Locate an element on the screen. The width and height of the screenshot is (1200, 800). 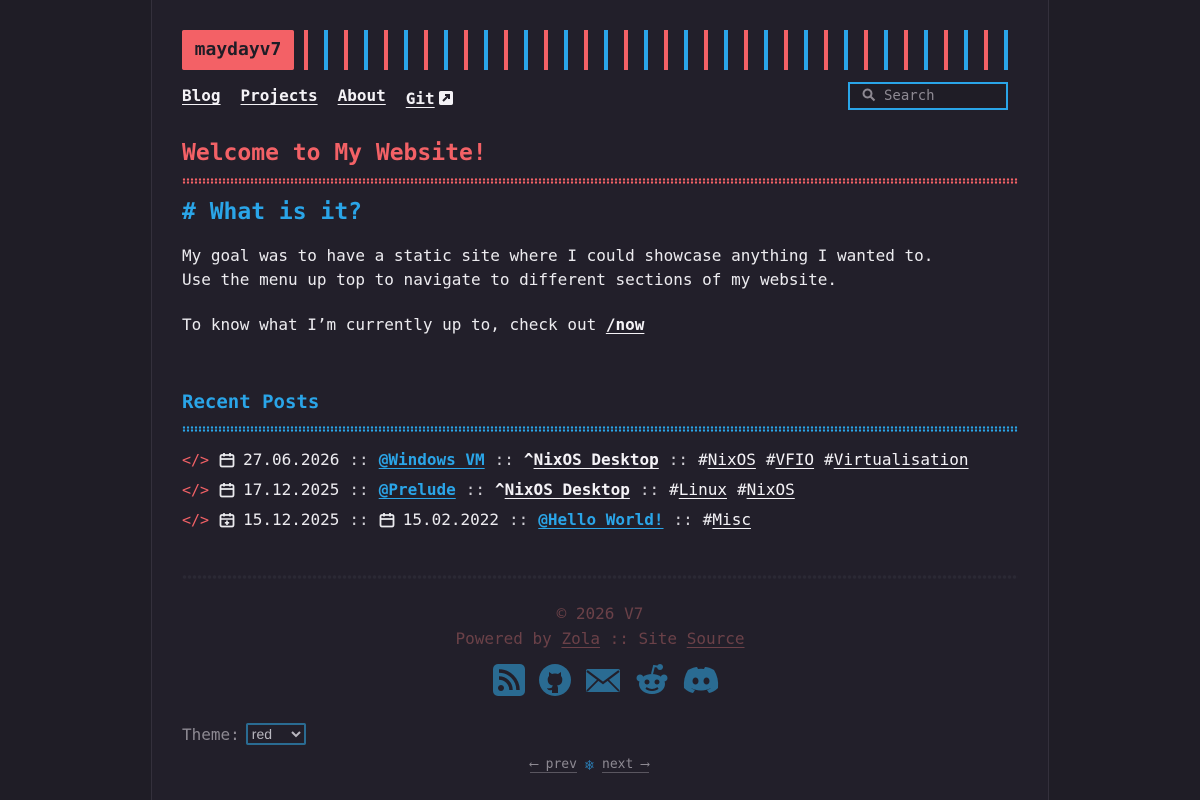
reddit-icon is located at coordinates (652, 680).